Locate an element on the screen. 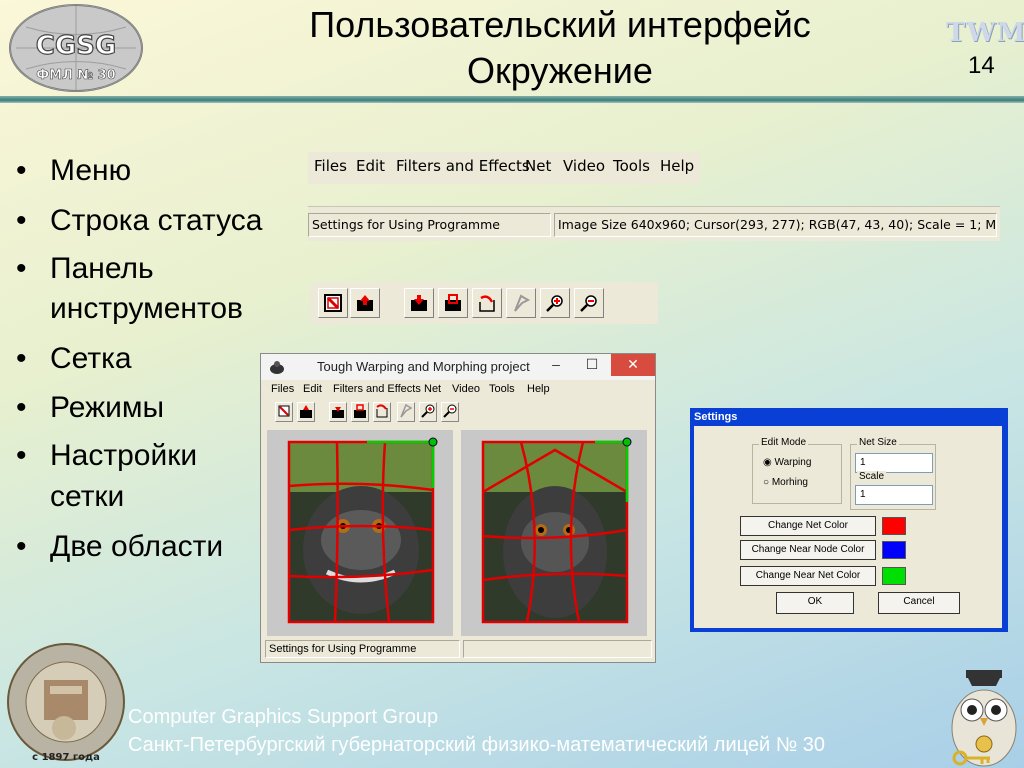  toolbar-example is located at coordinates (484, 303).